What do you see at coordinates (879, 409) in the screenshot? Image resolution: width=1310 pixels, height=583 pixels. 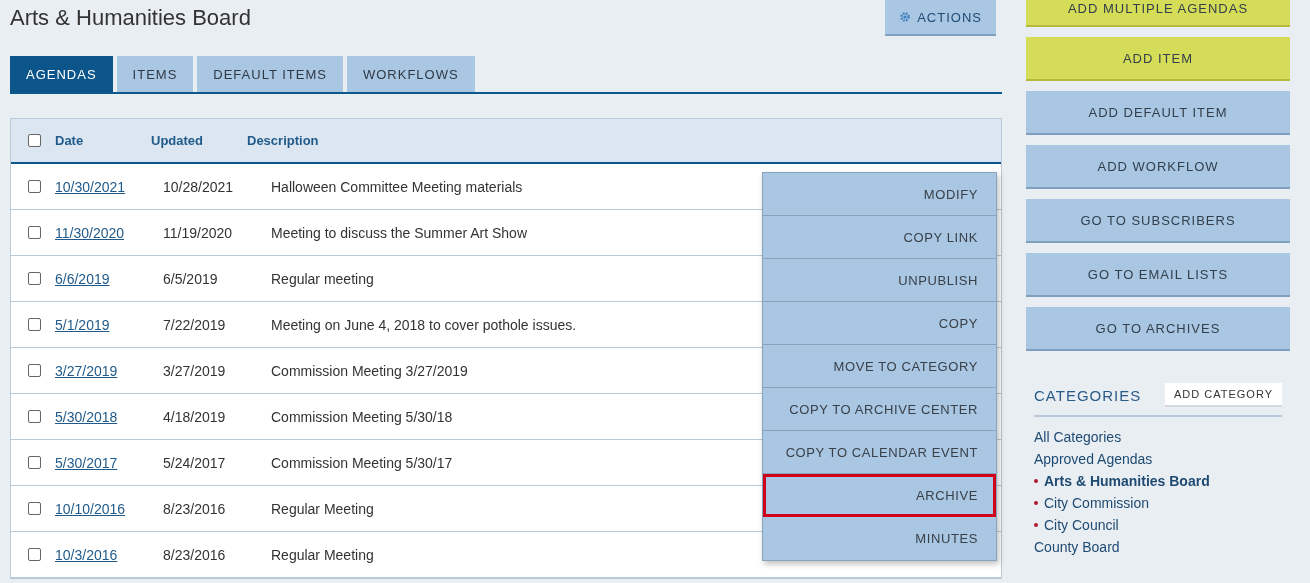 I see `menu-item: COPY TO ARCHIVE CENTER` at bounding box center [879, 409].